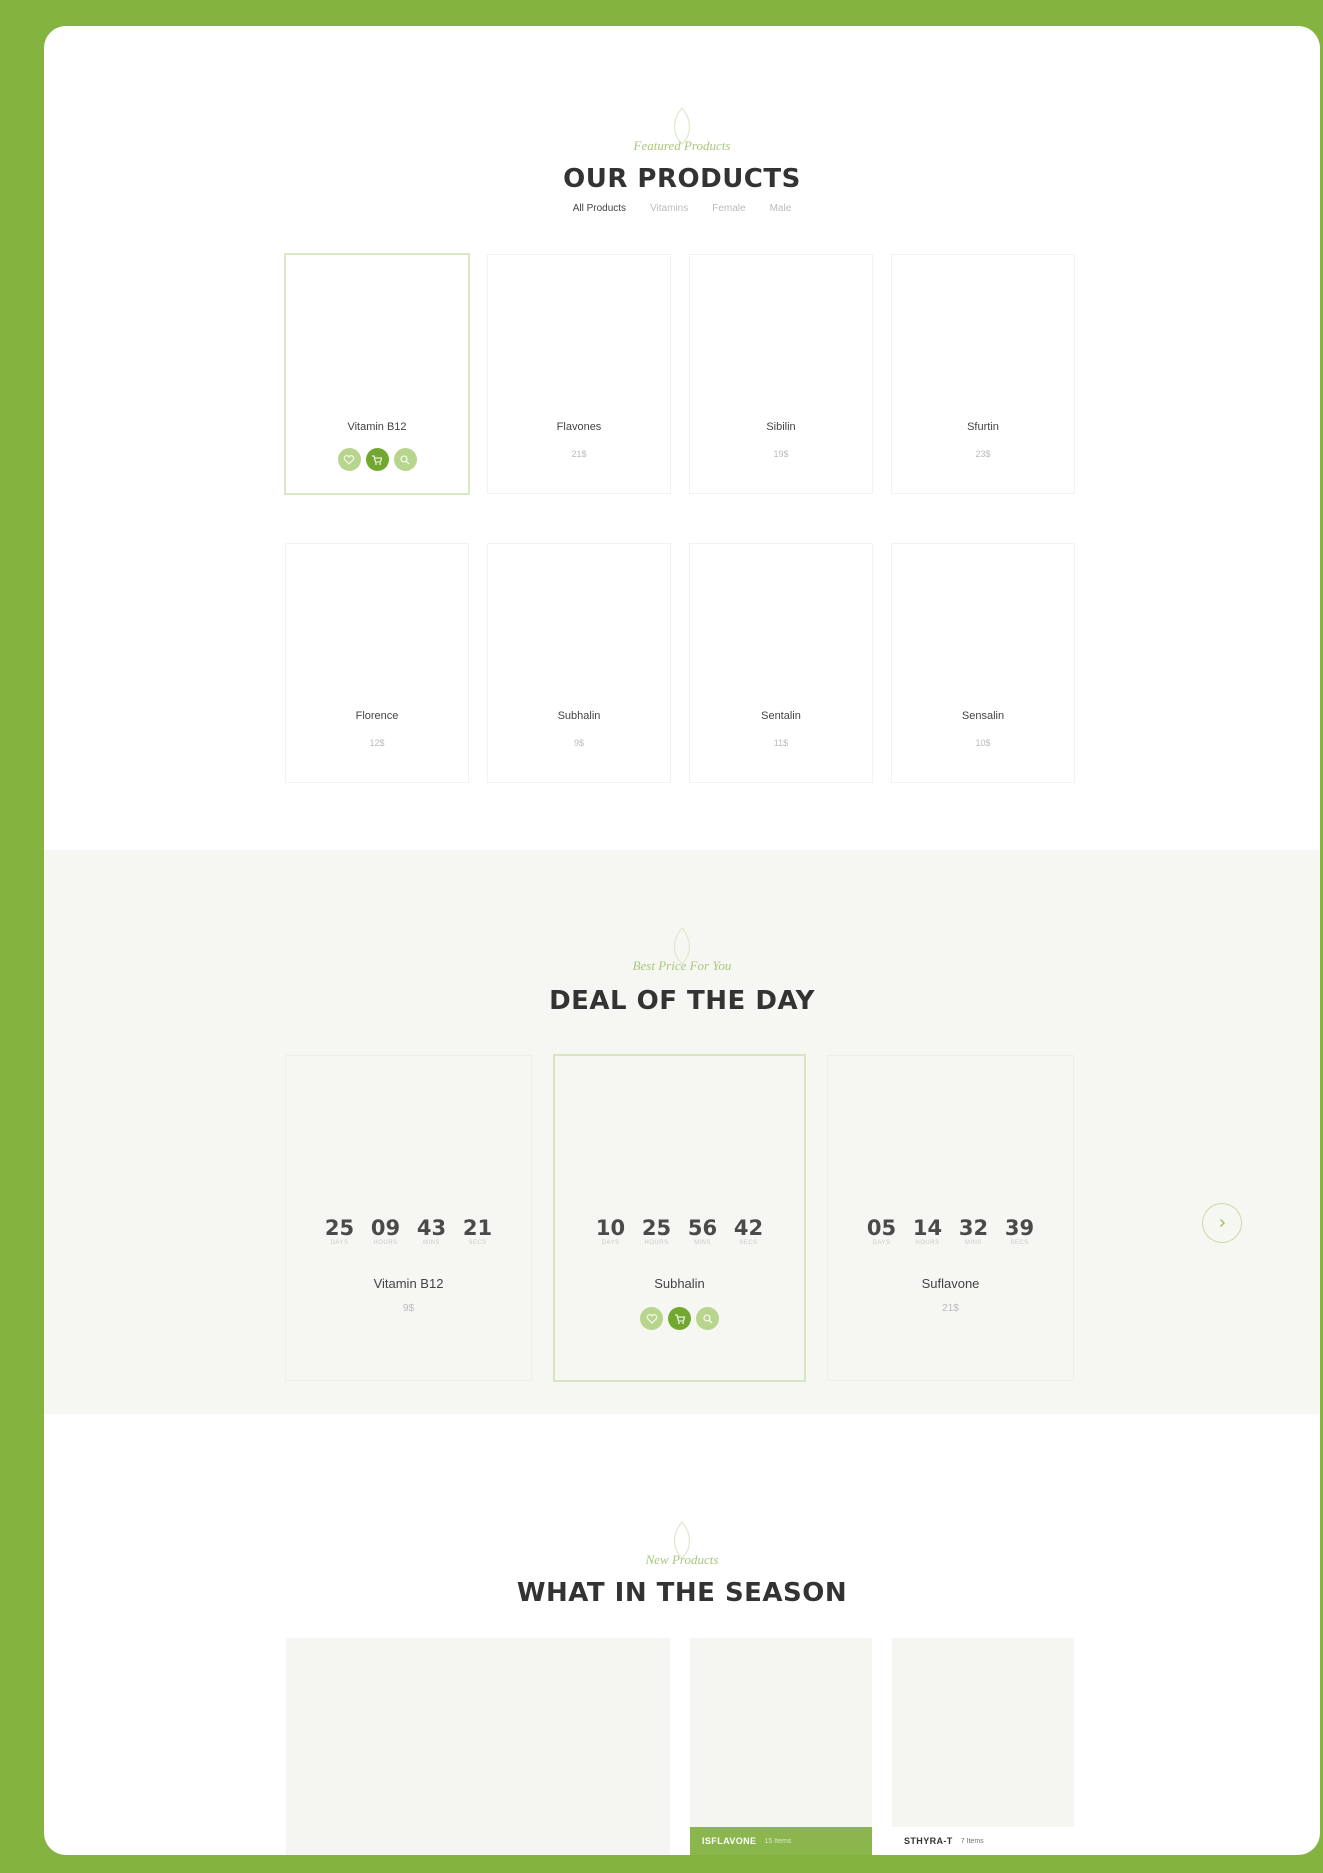 This screenshot has width=1323, height=1873. What do you see at coordinates (682, 965) in the screenshot?
I see `deal-subtitle: Best Price For You` at bounding box center [682, 965].